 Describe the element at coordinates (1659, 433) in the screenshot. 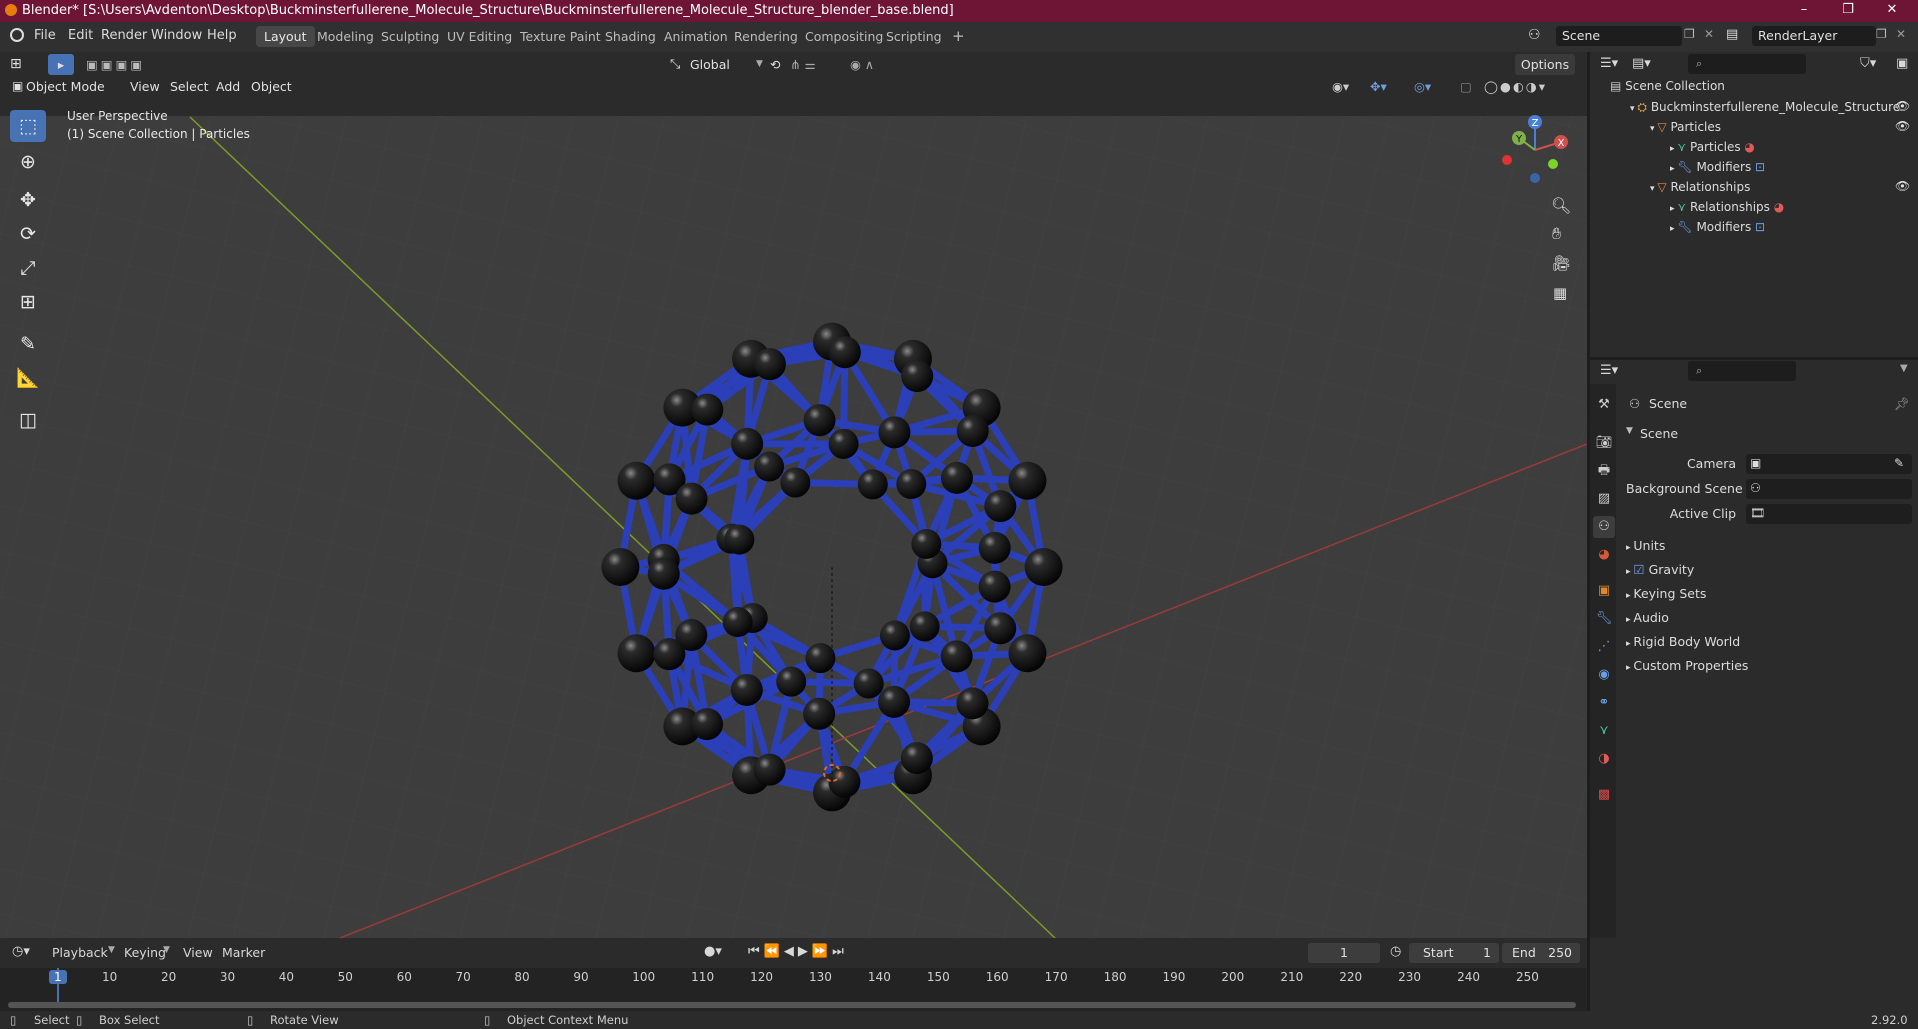

I see `scene-panel-title: Scene` at that location.